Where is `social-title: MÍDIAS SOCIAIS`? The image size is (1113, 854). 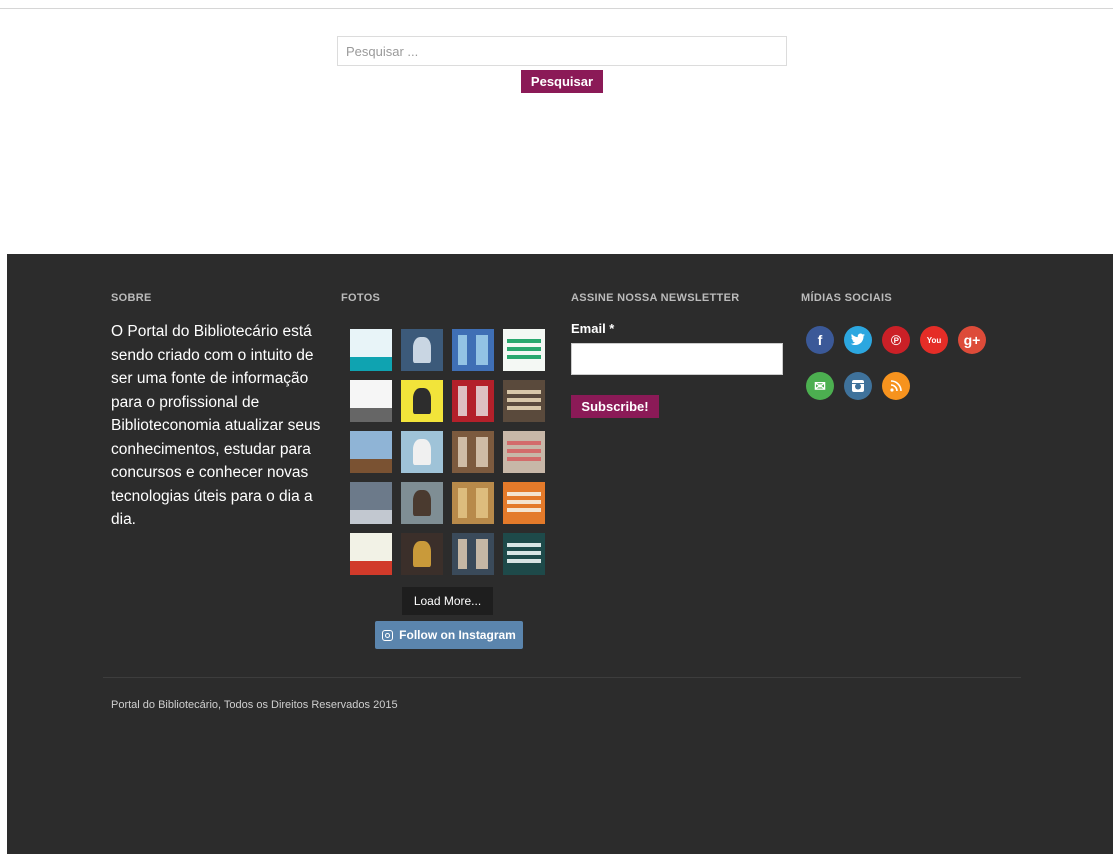
social-title: MÍDIAS SOCIAIS is located at coordinates (846, 298).